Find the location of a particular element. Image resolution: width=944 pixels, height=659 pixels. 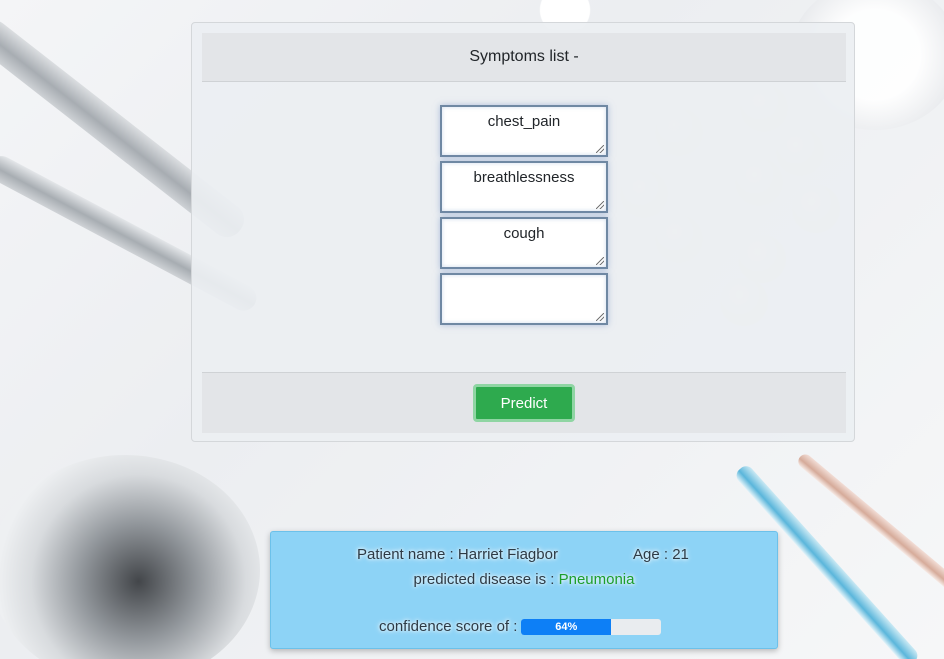

confidence-percent-text: 64% is located at coordinates (566, 626).